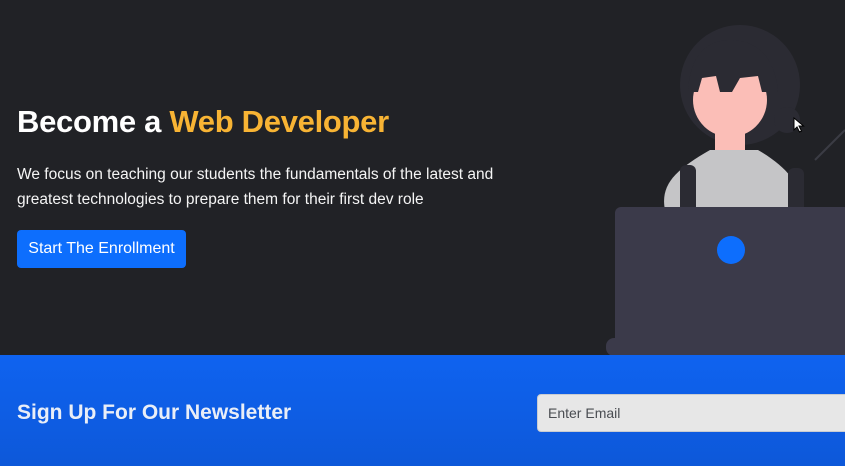 The width and height of the screenshot is (845, 466). I want to click on hero-title-accent: Web Developer, so click(279, 121).